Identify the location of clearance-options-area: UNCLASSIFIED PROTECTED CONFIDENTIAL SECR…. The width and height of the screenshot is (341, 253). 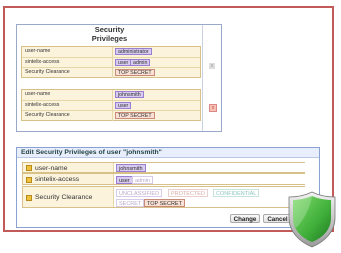
(209, 197).